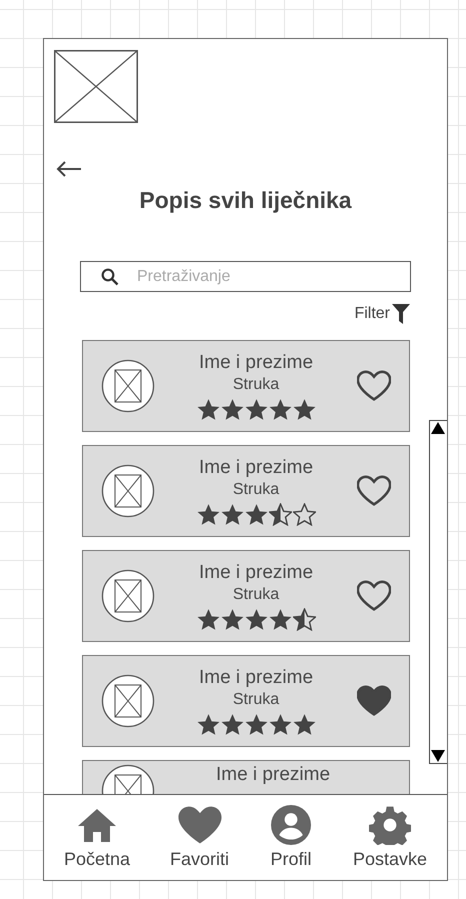 This screenshot has height=899, width=466. Describe the element at coordinates (401, 314) in the screenshot. I see `filter-icon` at that location.